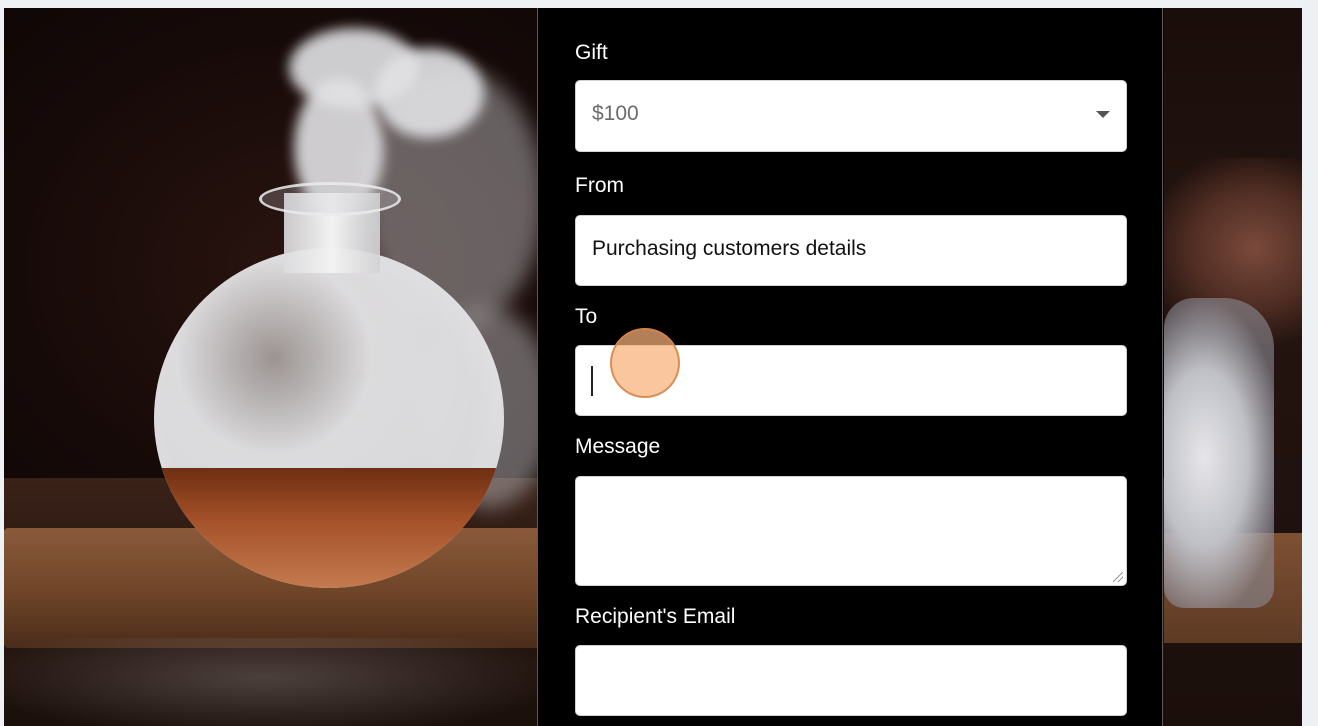 The height and width of the screenshot is (726, 1318). What do you see at coordinates (586, 316) in the screenshot?
I see `to-label: To` at bounding box center [586, 316].